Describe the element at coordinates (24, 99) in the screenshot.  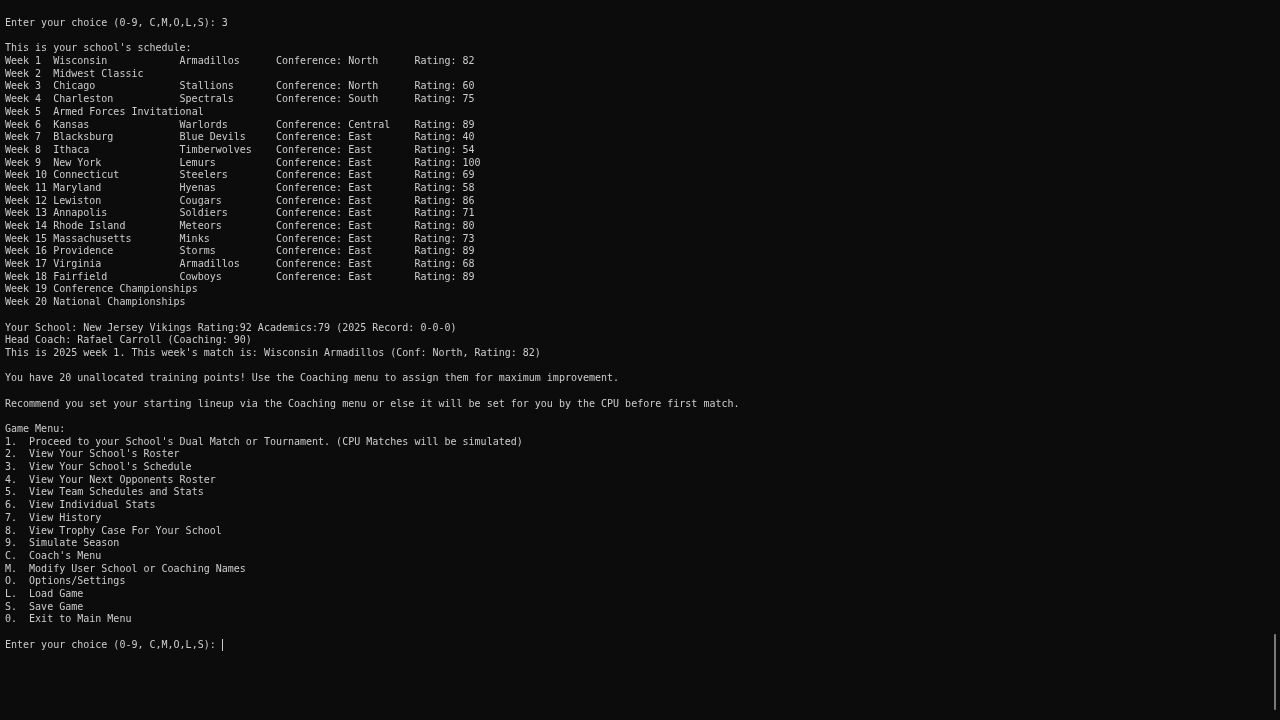
I see `week-label: Week 4` at that location.